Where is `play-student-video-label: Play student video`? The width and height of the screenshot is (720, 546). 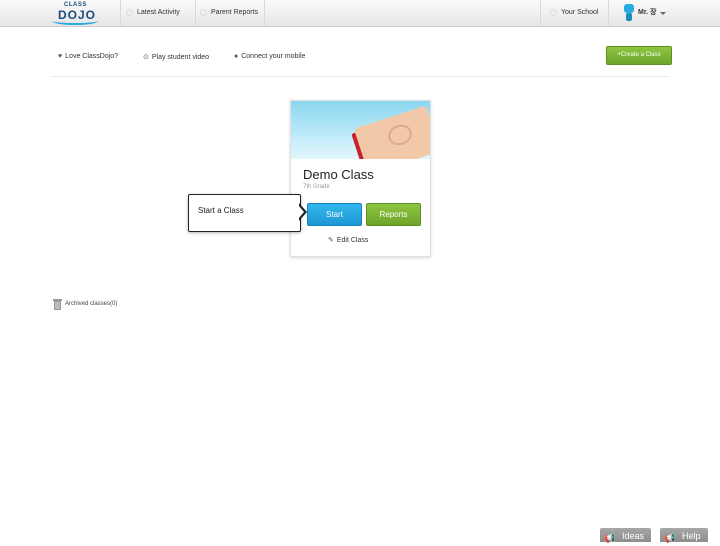 play-student-video-label: Play student video is located at coordinates (180, 57).